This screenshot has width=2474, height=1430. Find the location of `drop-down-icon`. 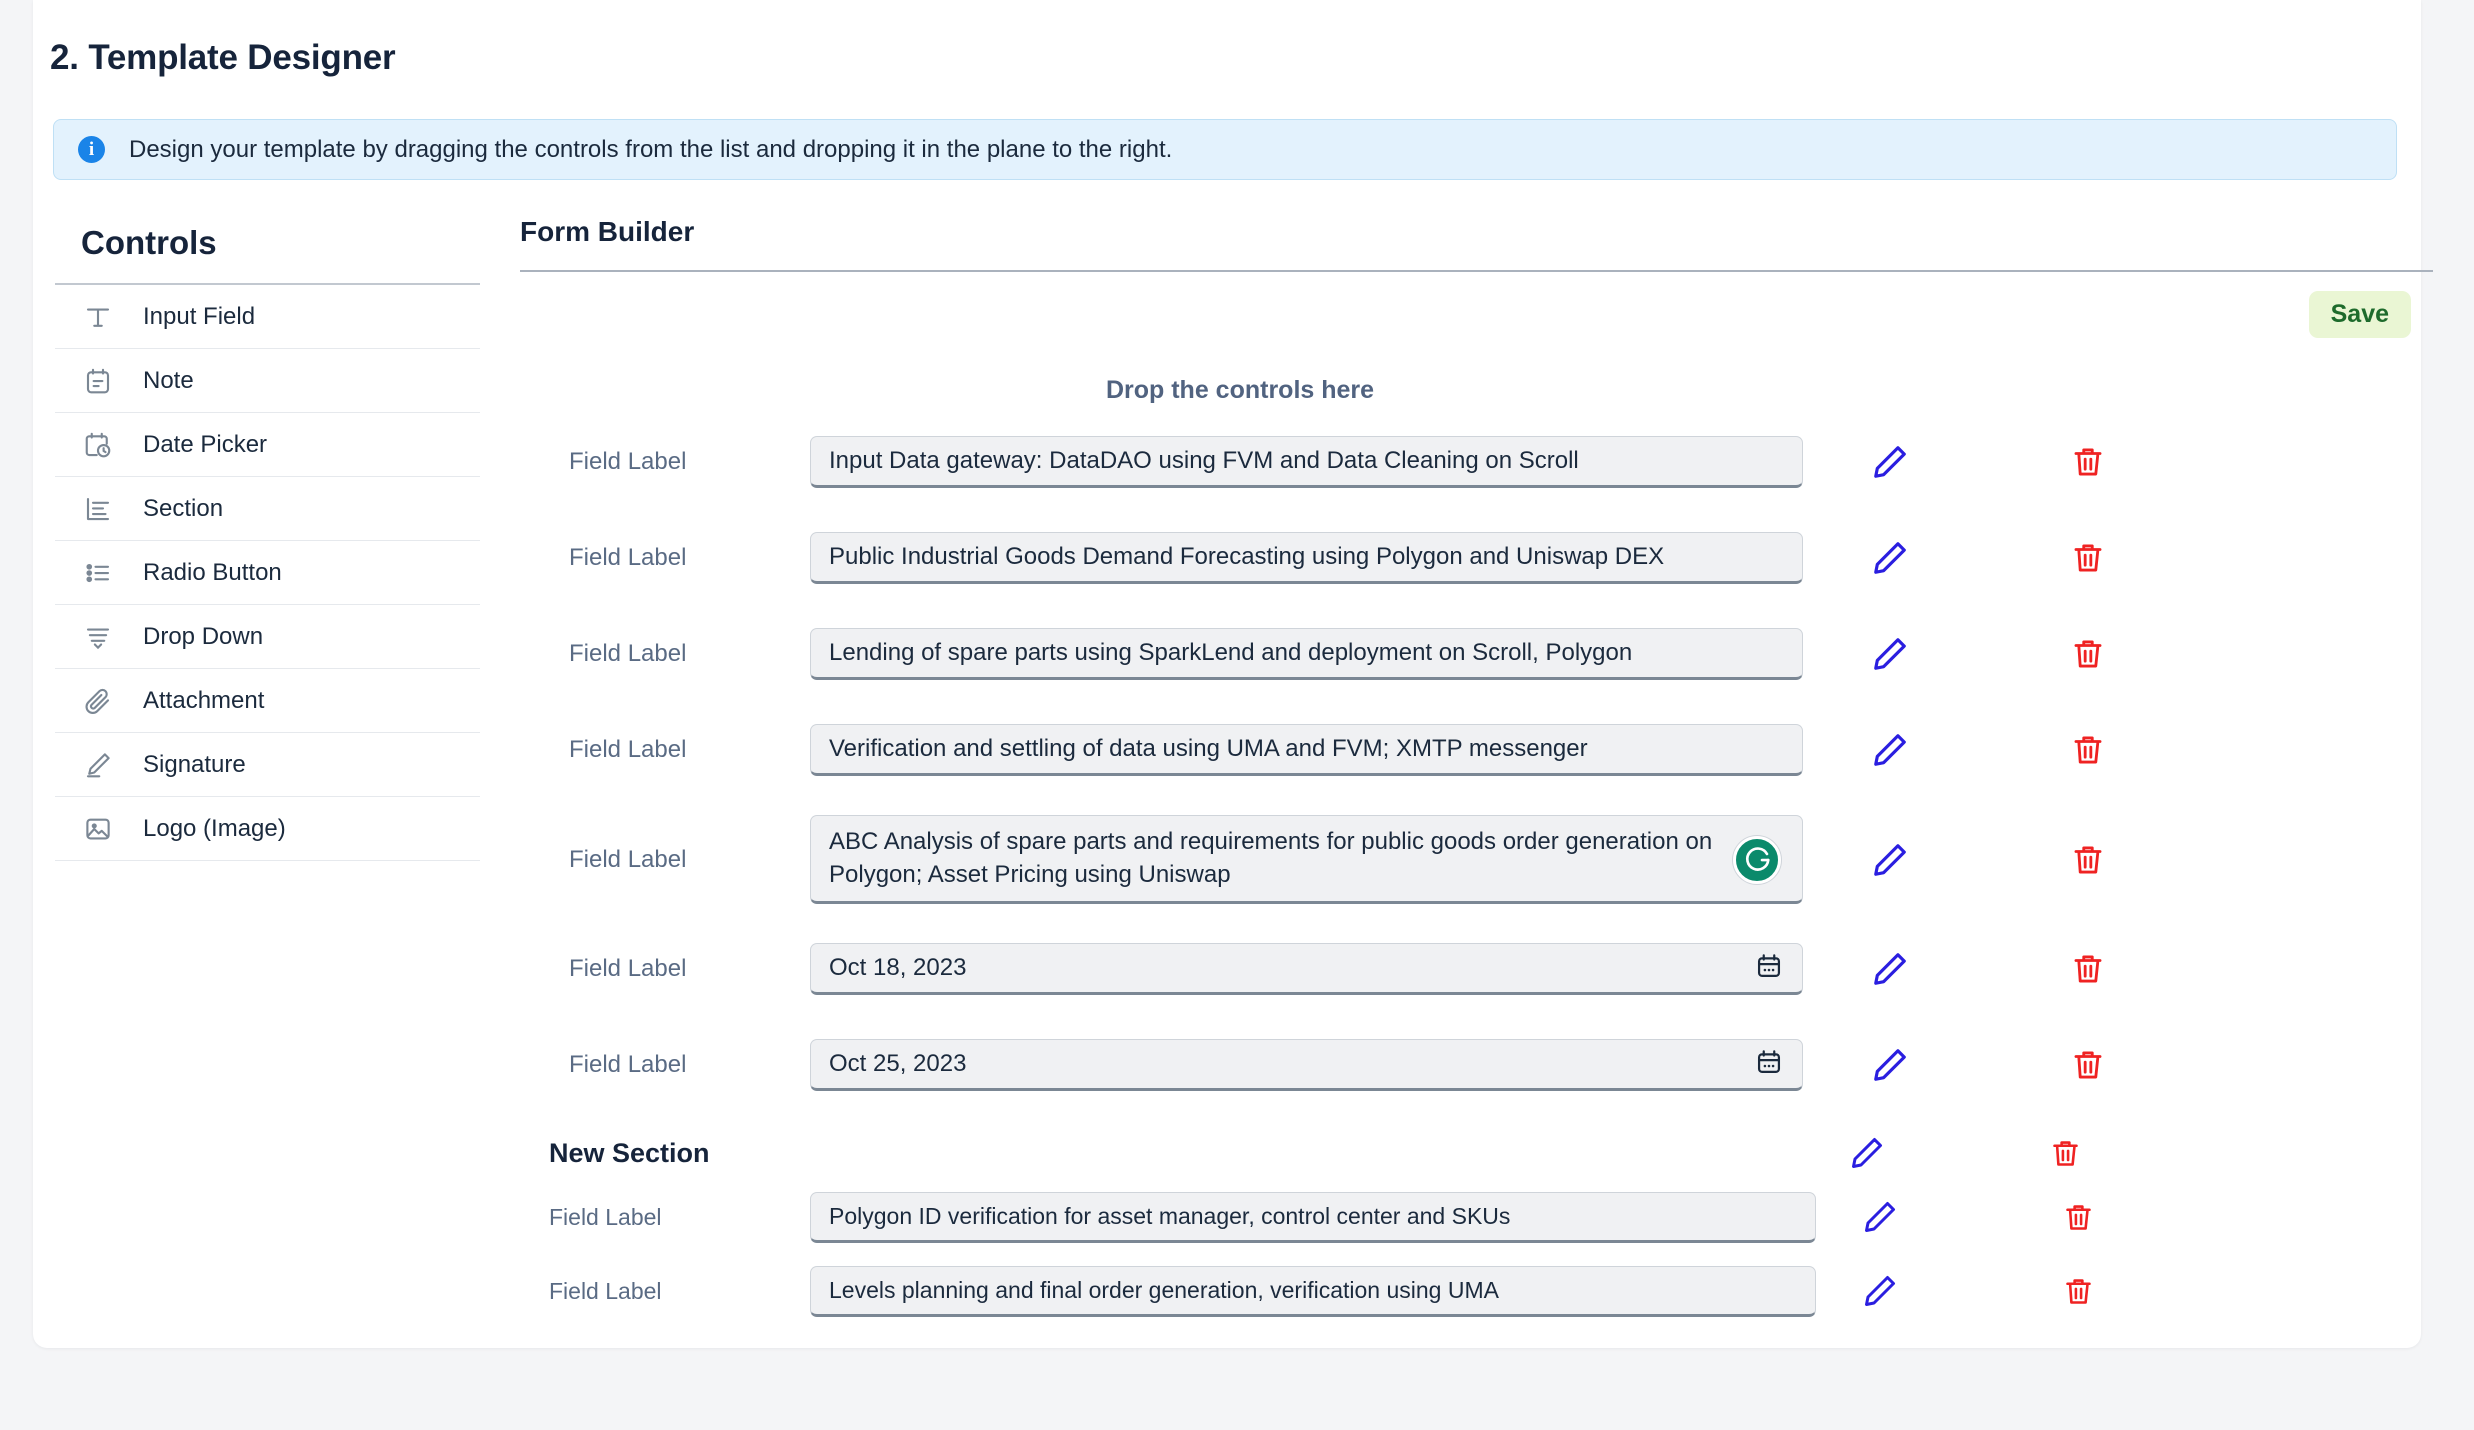

drop-down-icon is located at coordinates (98, 637).